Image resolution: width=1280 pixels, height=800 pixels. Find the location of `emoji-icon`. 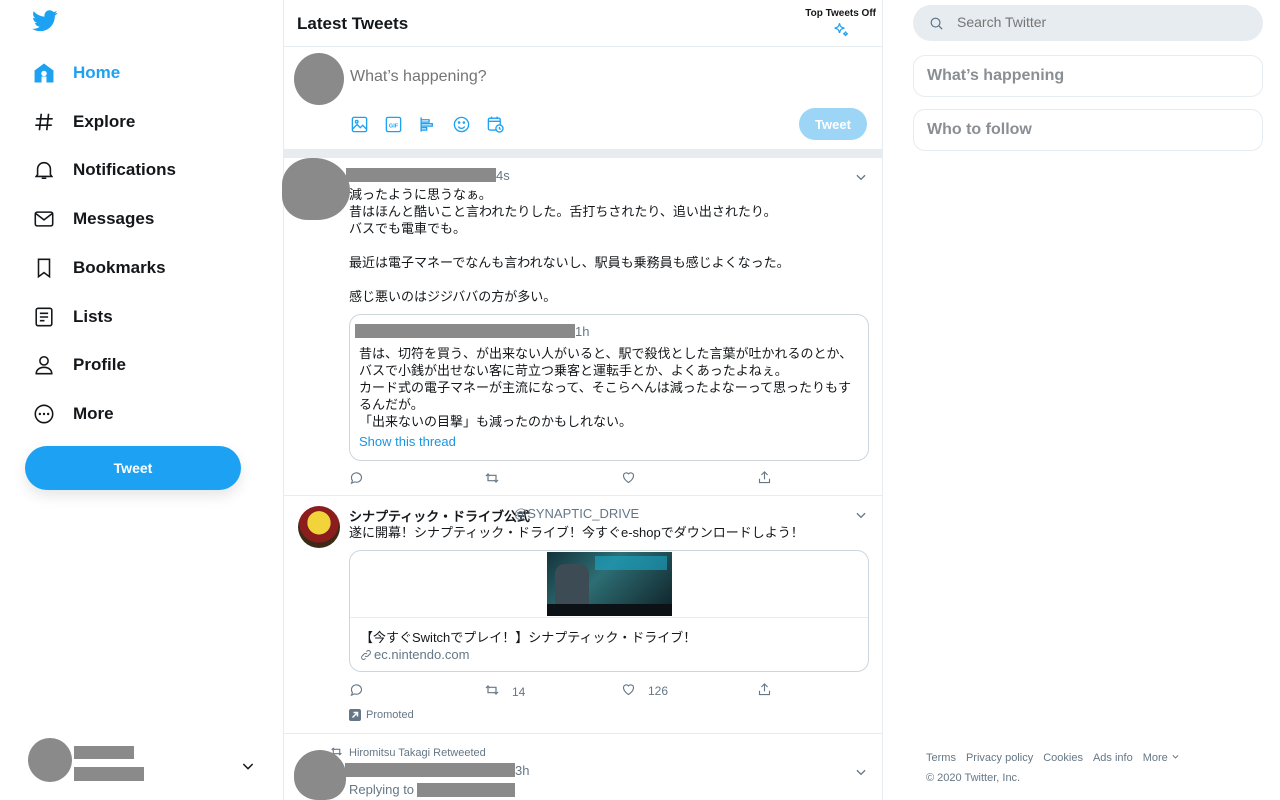

emoji-icon is located at coordinates (461, 124).